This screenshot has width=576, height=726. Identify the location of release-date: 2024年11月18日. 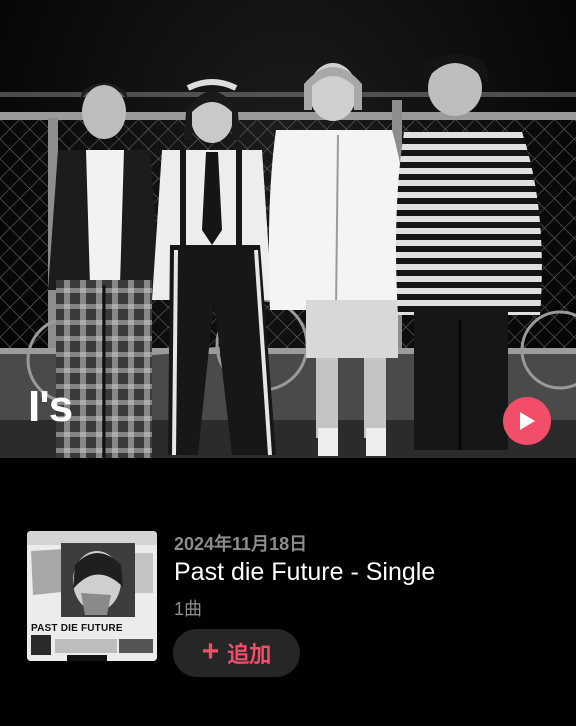
(241, 544).